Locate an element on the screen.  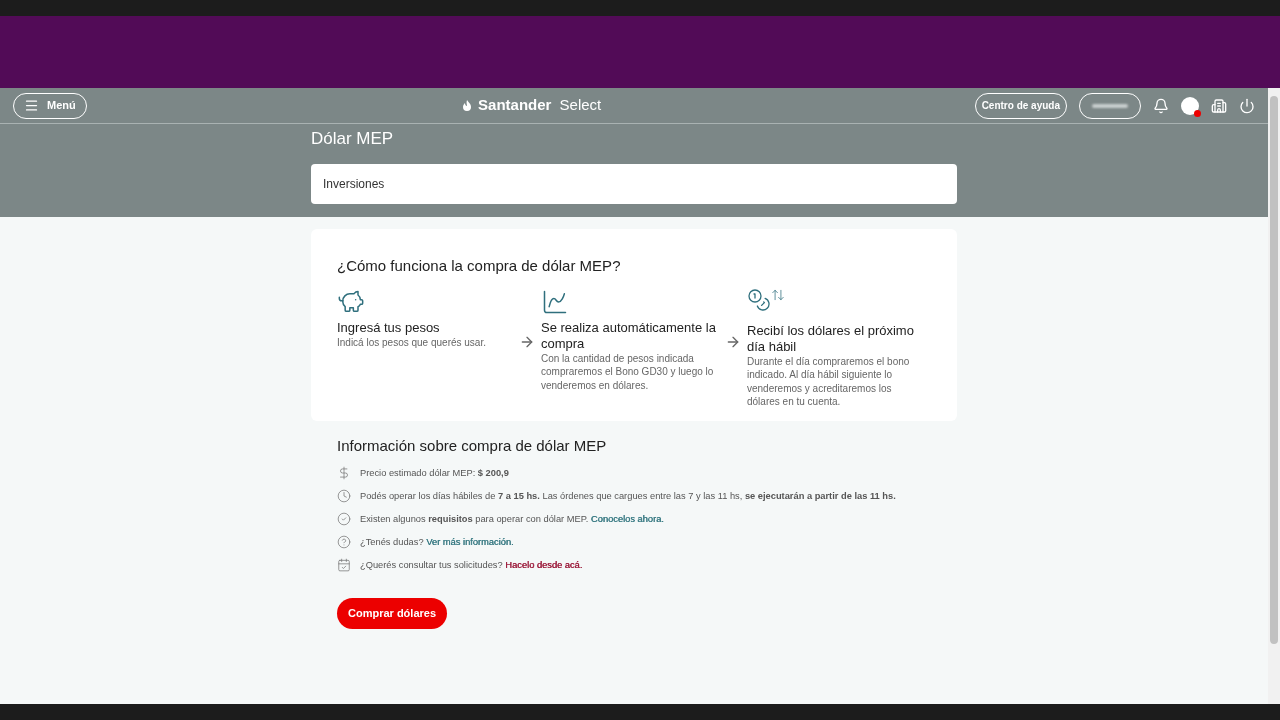
bell-icon is located at coordinates (1161, 105).